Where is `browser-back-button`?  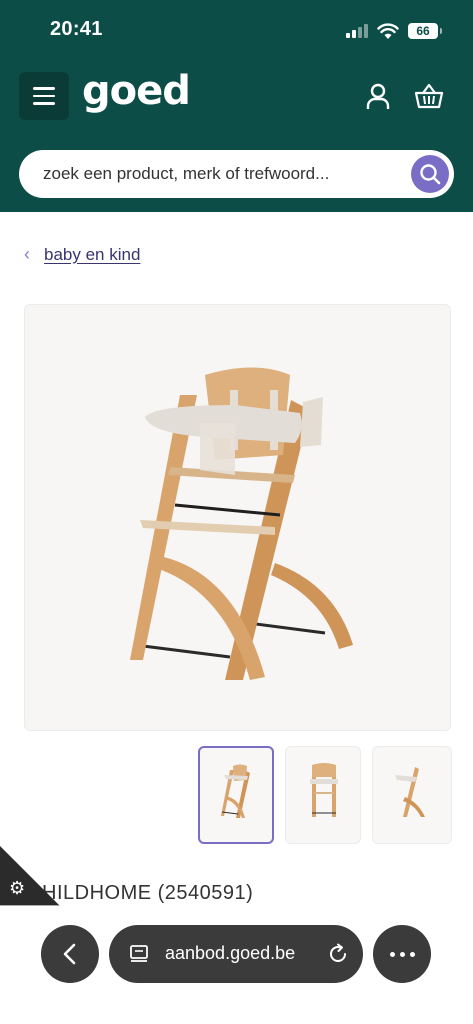 browser-back-button is located at coordinates (70, 954).